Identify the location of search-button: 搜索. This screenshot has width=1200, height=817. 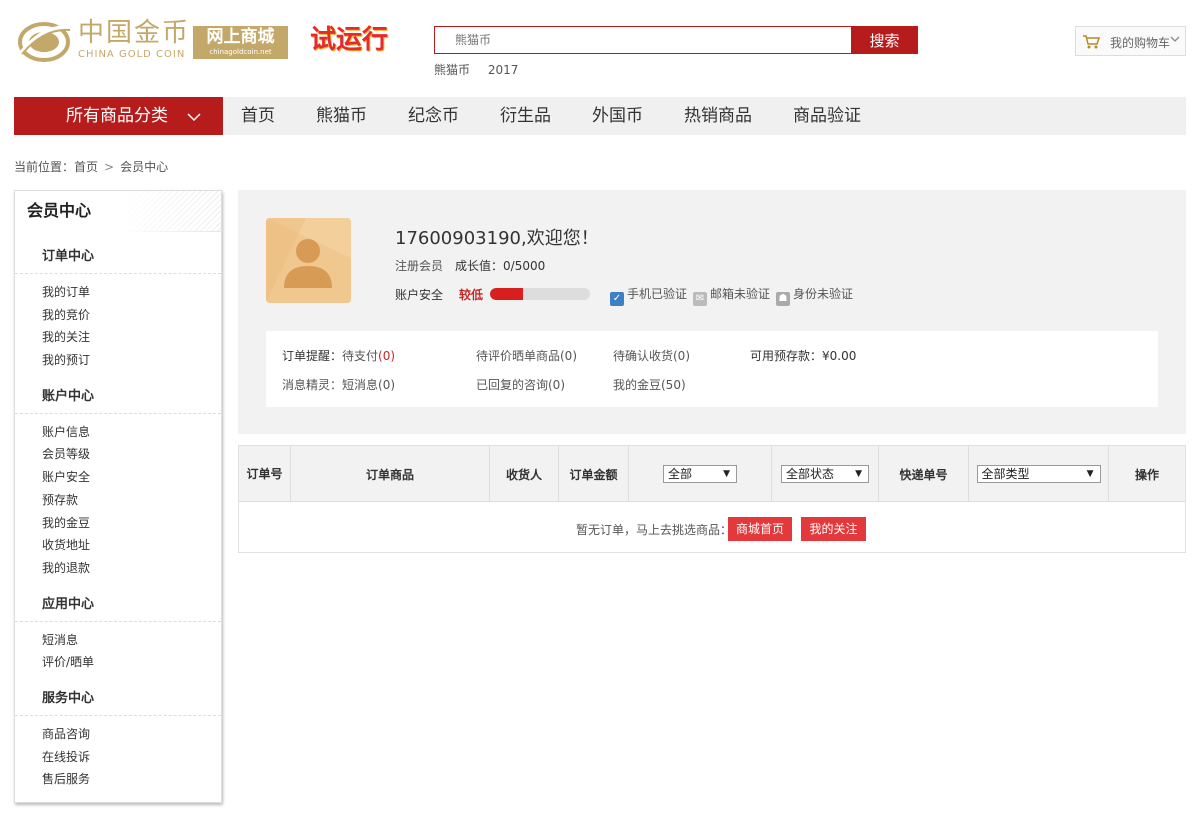
(884, 40).